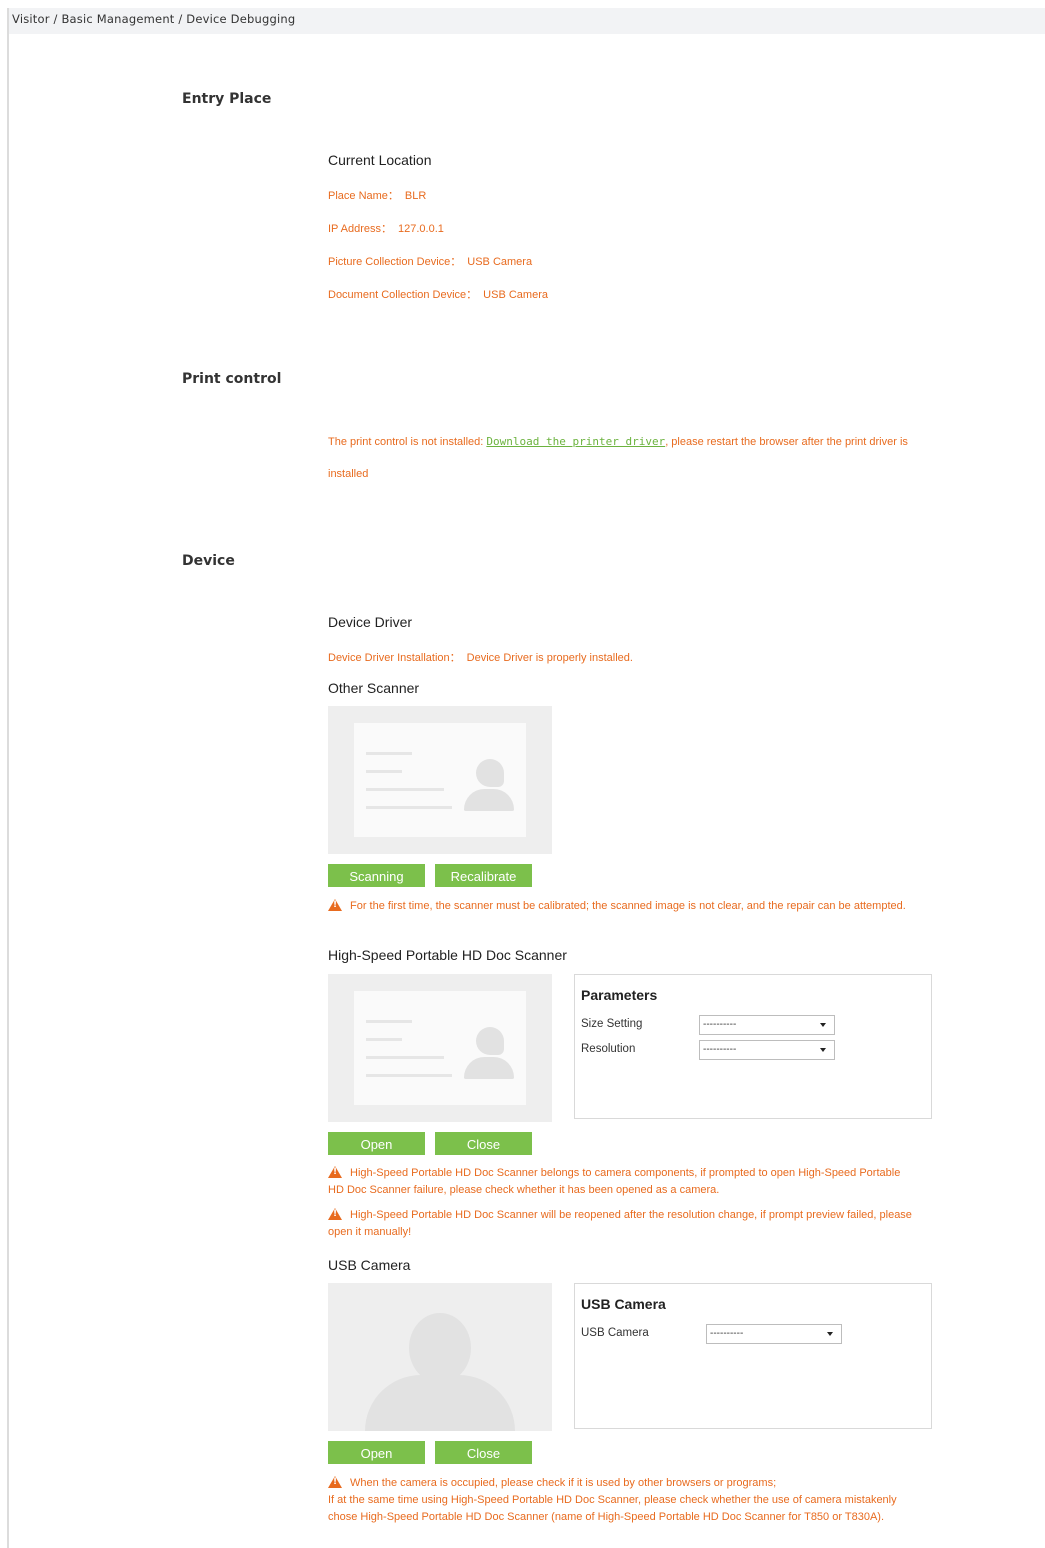 The image size is (1045, 1548). Describe the element at coordinates (767, 1050) in the screenshot. I see `resolution-select: ----------` at that location.